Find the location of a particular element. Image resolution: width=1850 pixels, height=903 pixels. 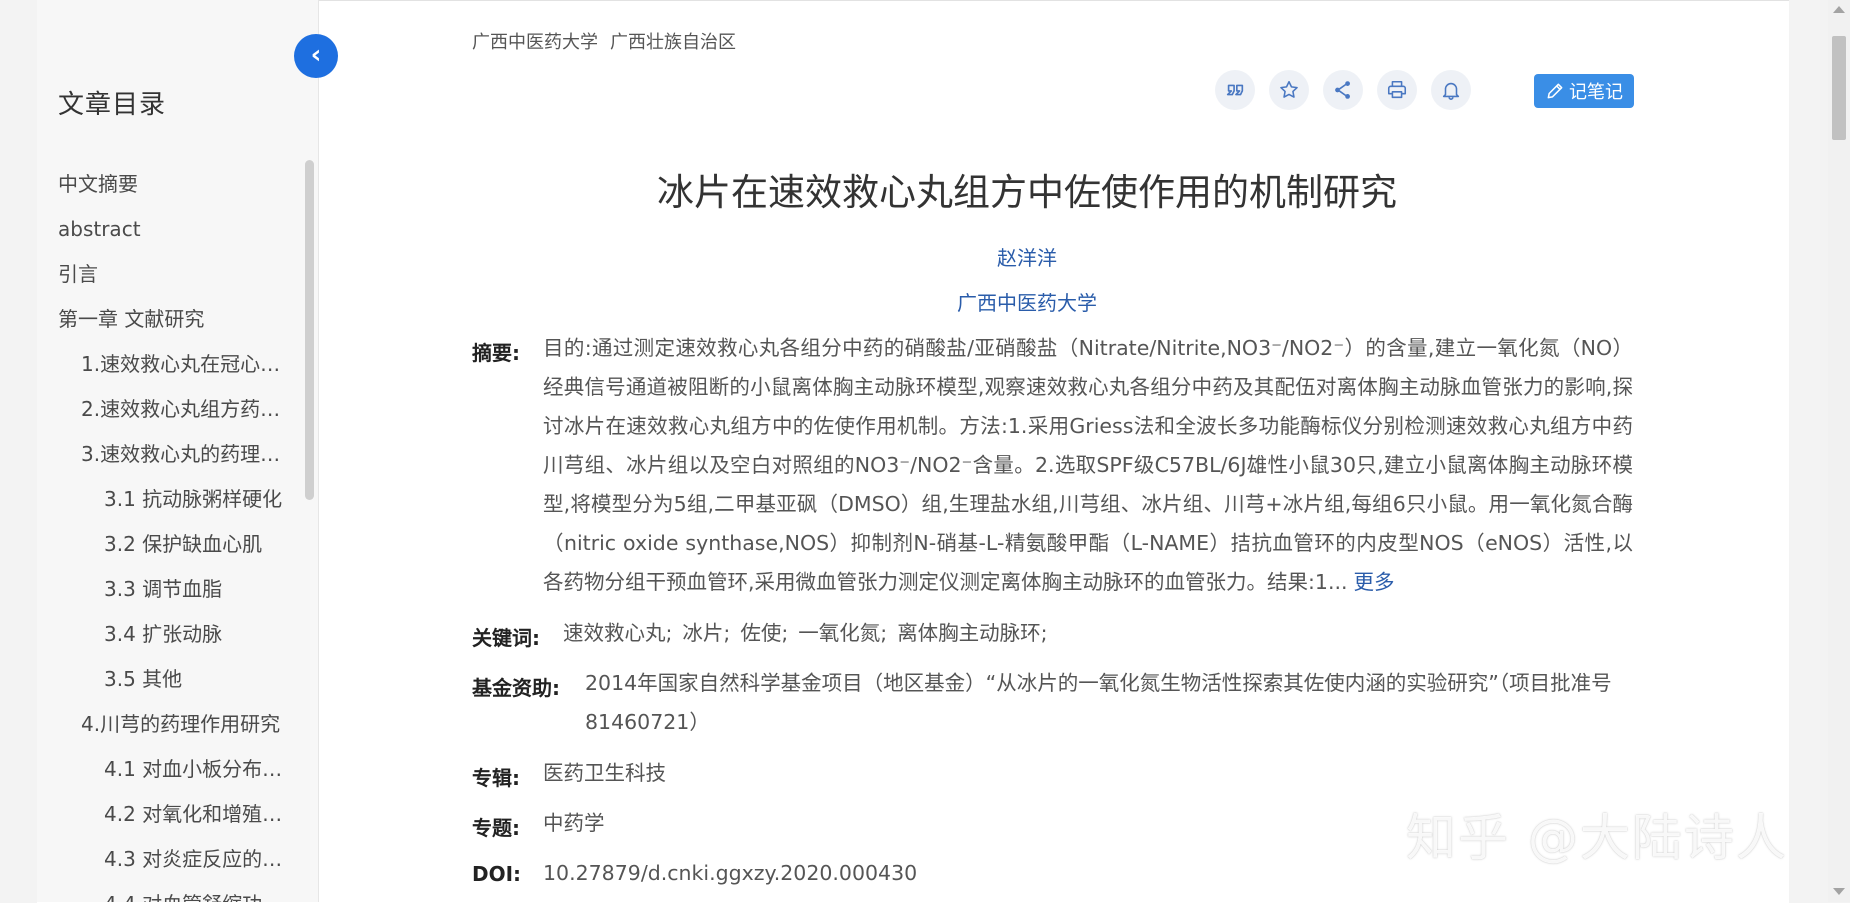

toc-item: 3.1 抗动脉粥样硬化 is located at coordinates (172, 503).